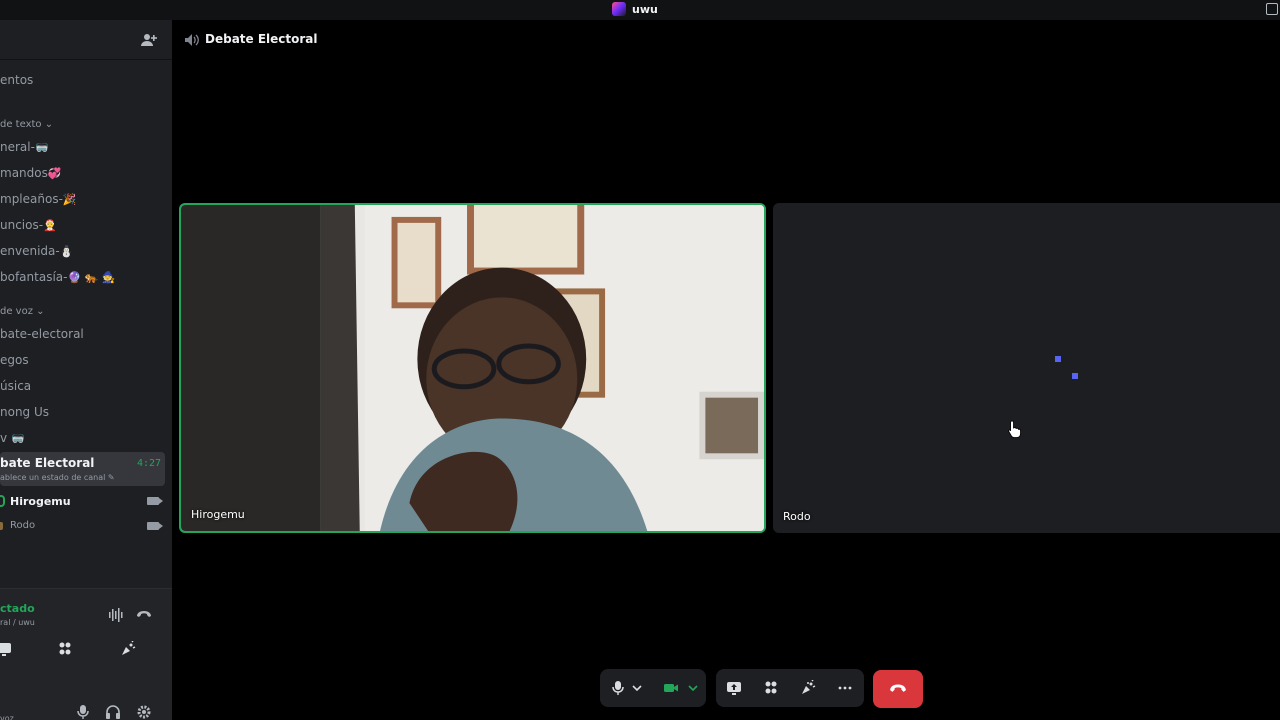  Describe the element at coordinates (86, 644) in the screenshot. I see `voice-connected-panel: ctado ral / uwu` at that location.